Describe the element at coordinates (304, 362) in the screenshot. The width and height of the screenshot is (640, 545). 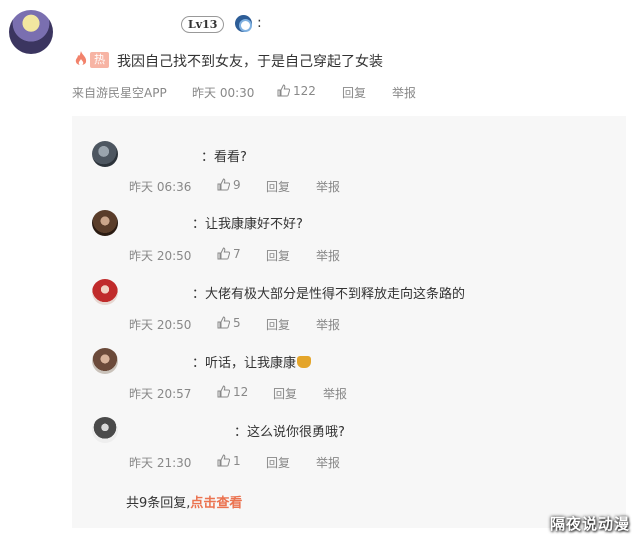
I see `coffee-emoji-icon` at that location.